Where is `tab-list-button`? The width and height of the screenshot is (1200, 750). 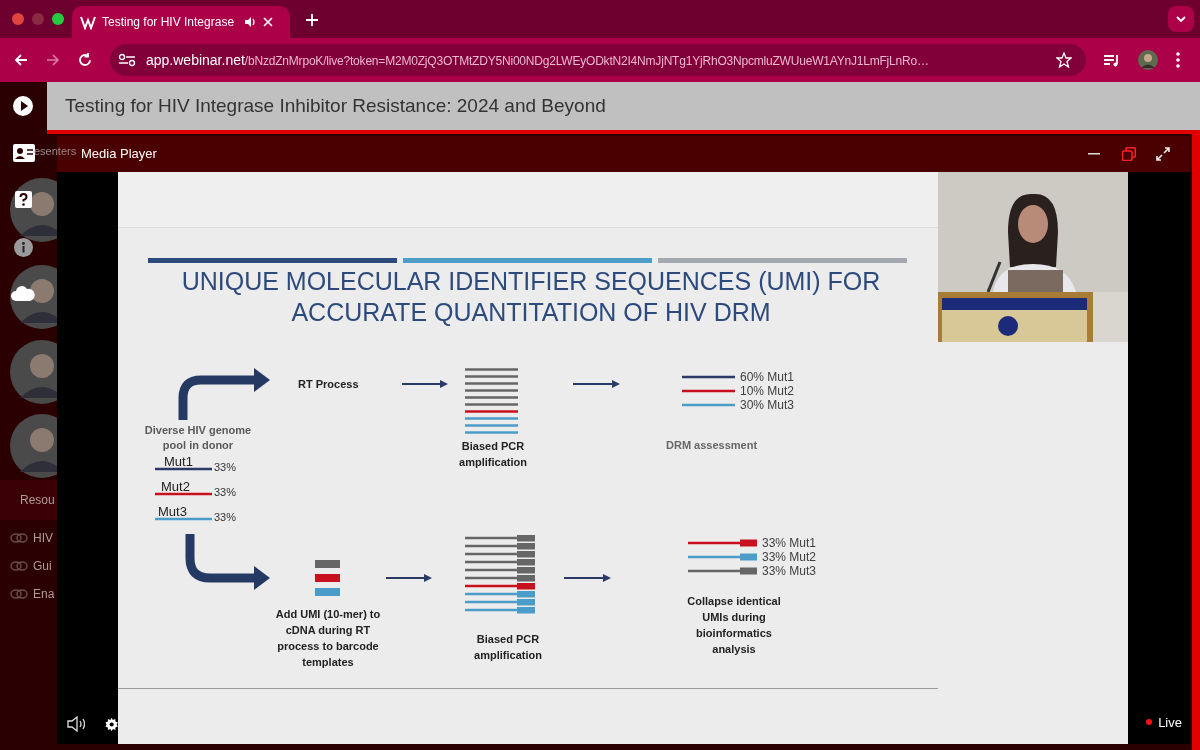 tab-list-button is located at coordinates (1181, 19).